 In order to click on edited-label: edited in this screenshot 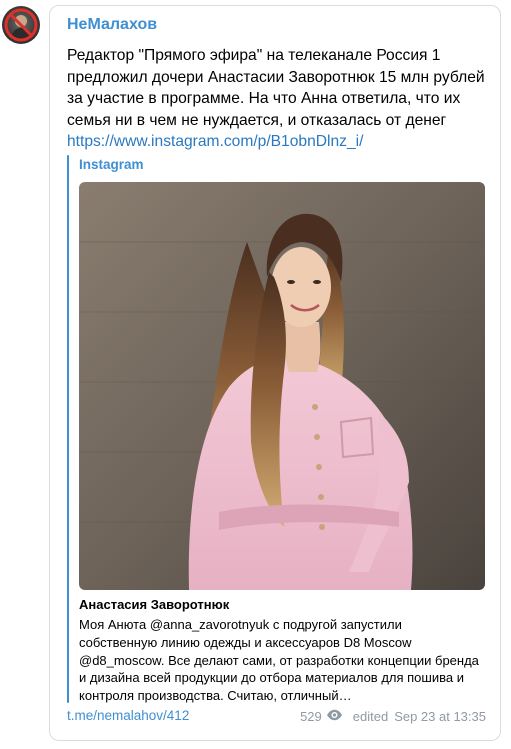, I will do `click(370, 716)`.